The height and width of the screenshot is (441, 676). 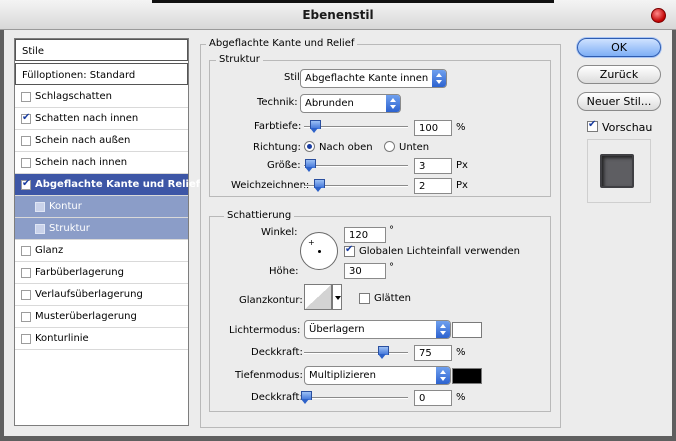 I want to click on size-slider-track, so click(x=356, y=166).